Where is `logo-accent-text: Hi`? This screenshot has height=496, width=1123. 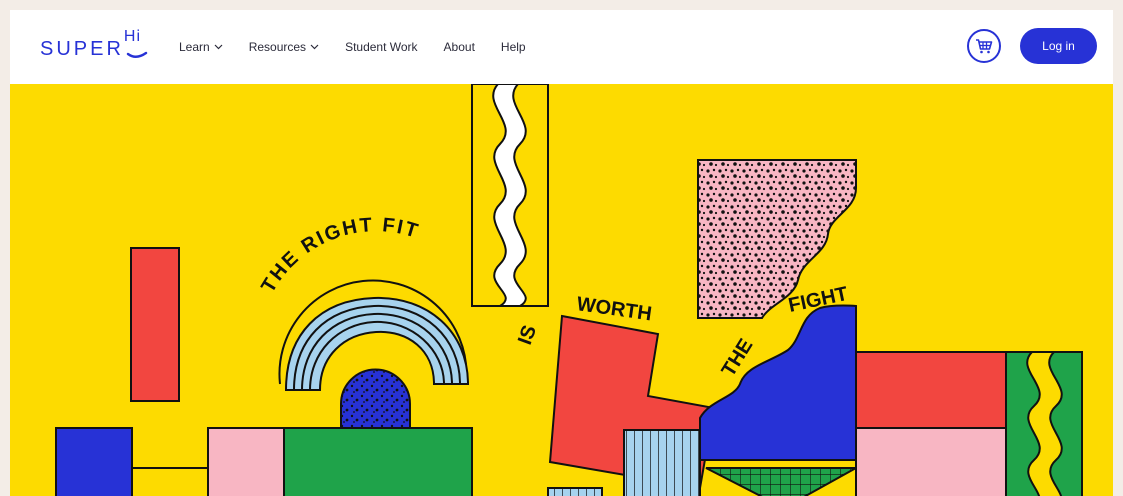 logo-accent-text: Hi is located at coordinates (132, 36).